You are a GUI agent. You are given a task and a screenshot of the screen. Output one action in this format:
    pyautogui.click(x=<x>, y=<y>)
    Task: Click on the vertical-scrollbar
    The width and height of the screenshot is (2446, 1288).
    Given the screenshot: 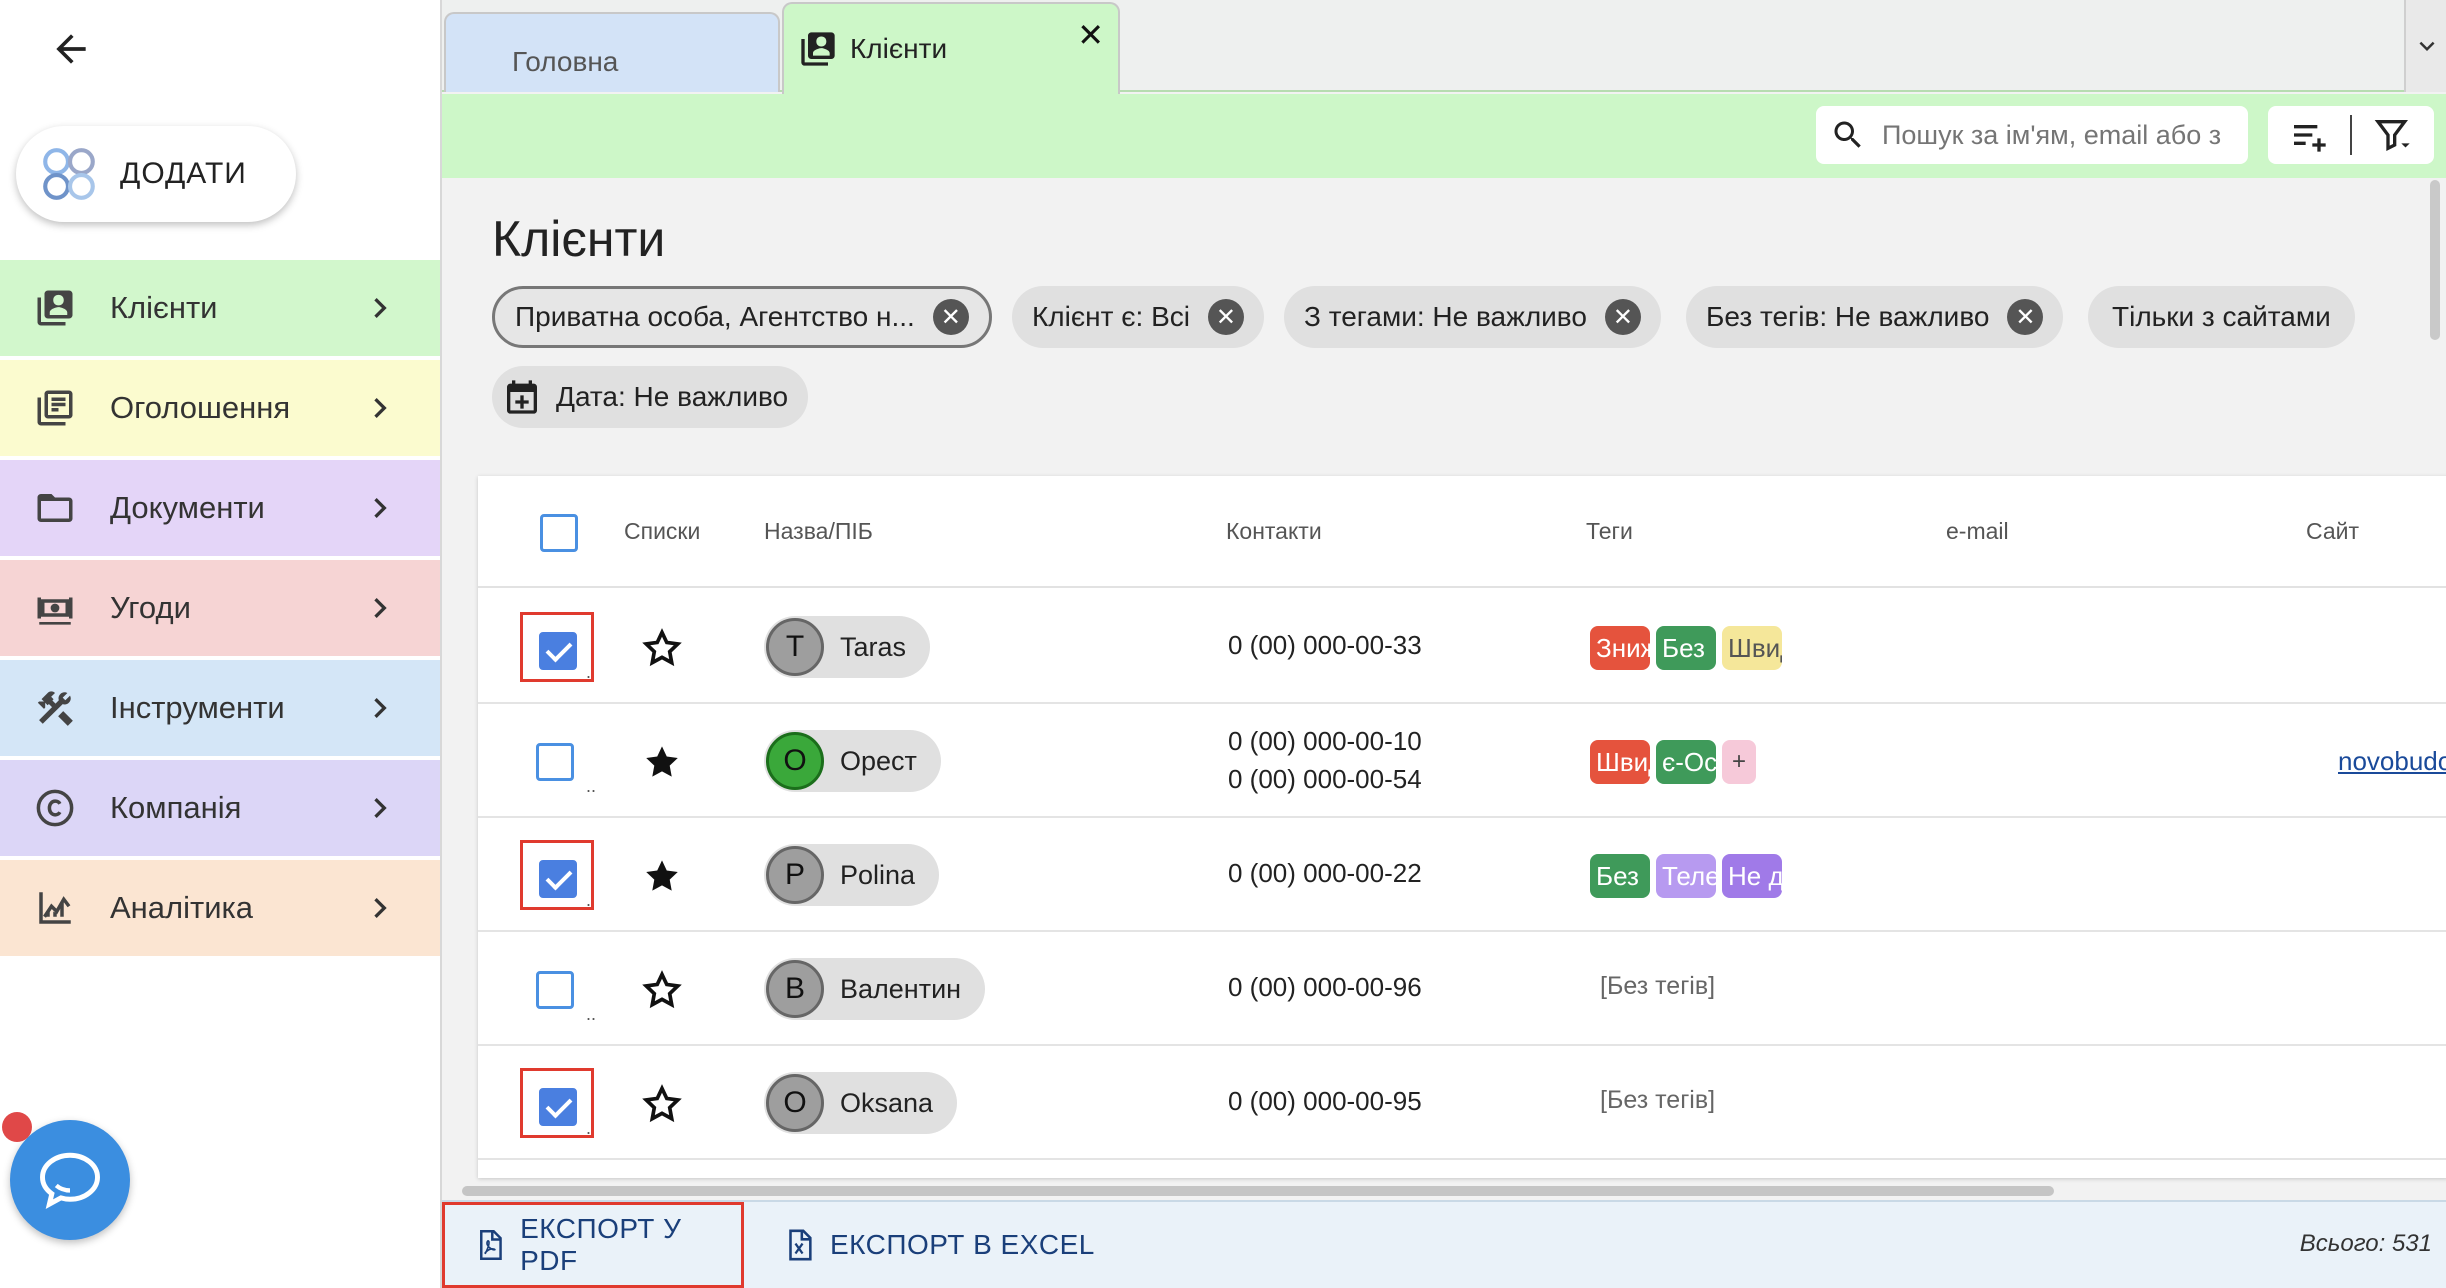 What is the action you would take?
    pyautogui.click(x=2435, y=260)
    